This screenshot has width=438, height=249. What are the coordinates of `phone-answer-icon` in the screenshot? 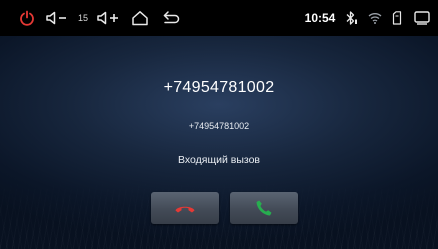 It's located at (264, 208).